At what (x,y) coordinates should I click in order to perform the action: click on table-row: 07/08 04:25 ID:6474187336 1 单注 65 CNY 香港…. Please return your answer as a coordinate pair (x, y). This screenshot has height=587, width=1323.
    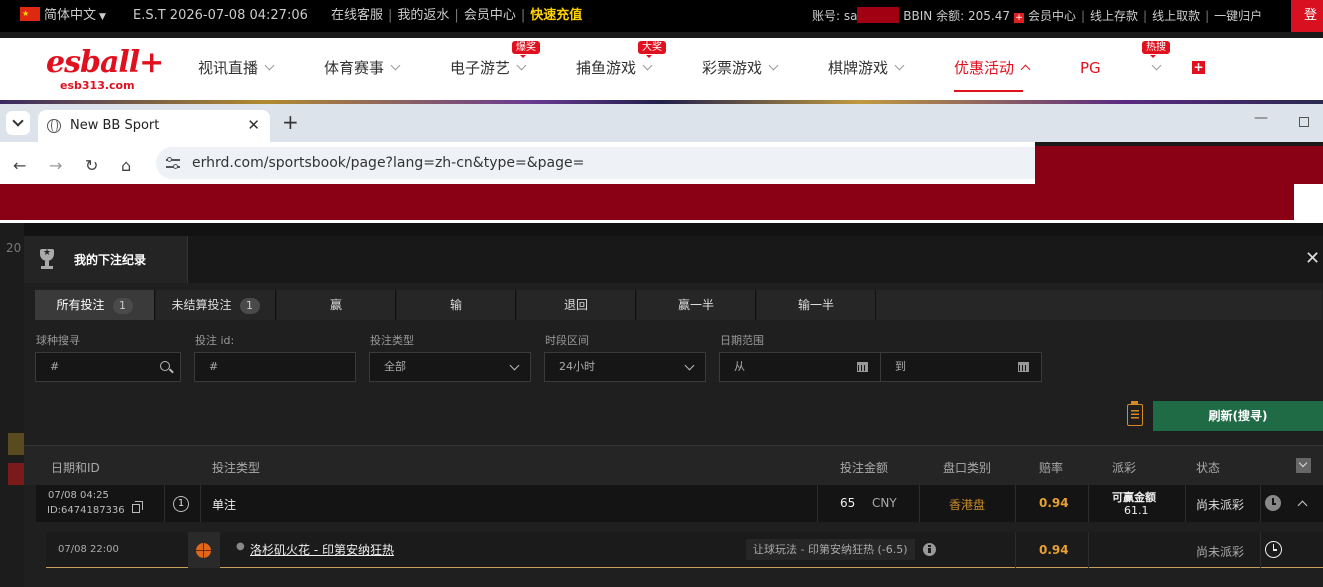
    Looking at the image, I should click on (679, 503).